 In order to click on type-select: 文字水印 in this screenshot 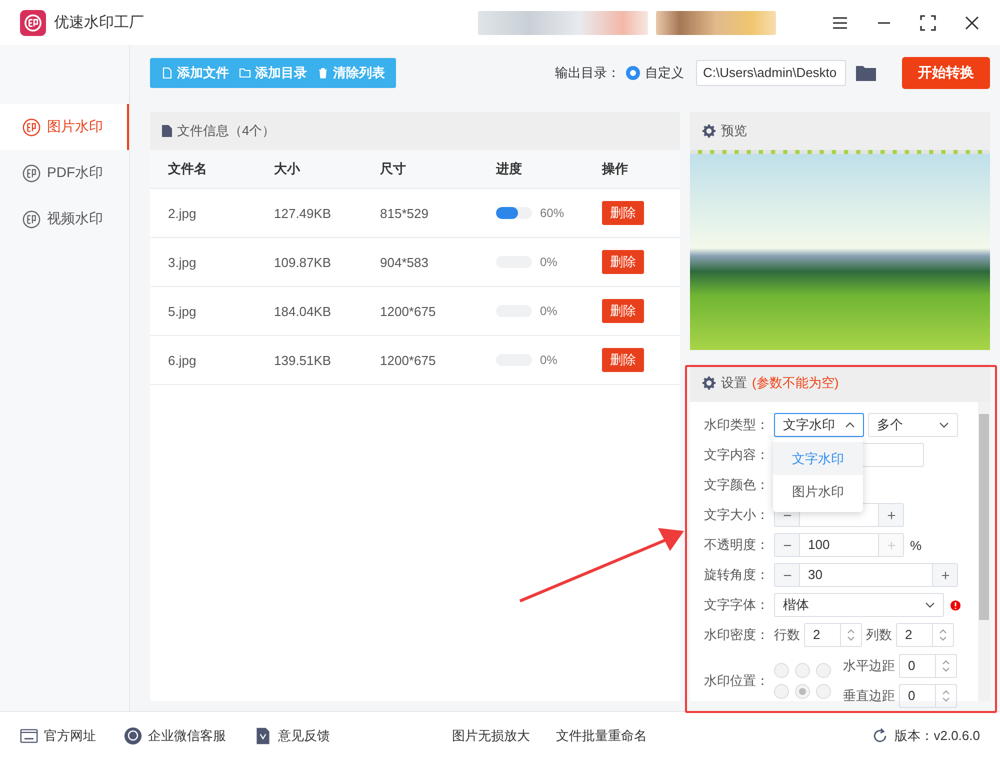, I will do `click(819, 425)`.